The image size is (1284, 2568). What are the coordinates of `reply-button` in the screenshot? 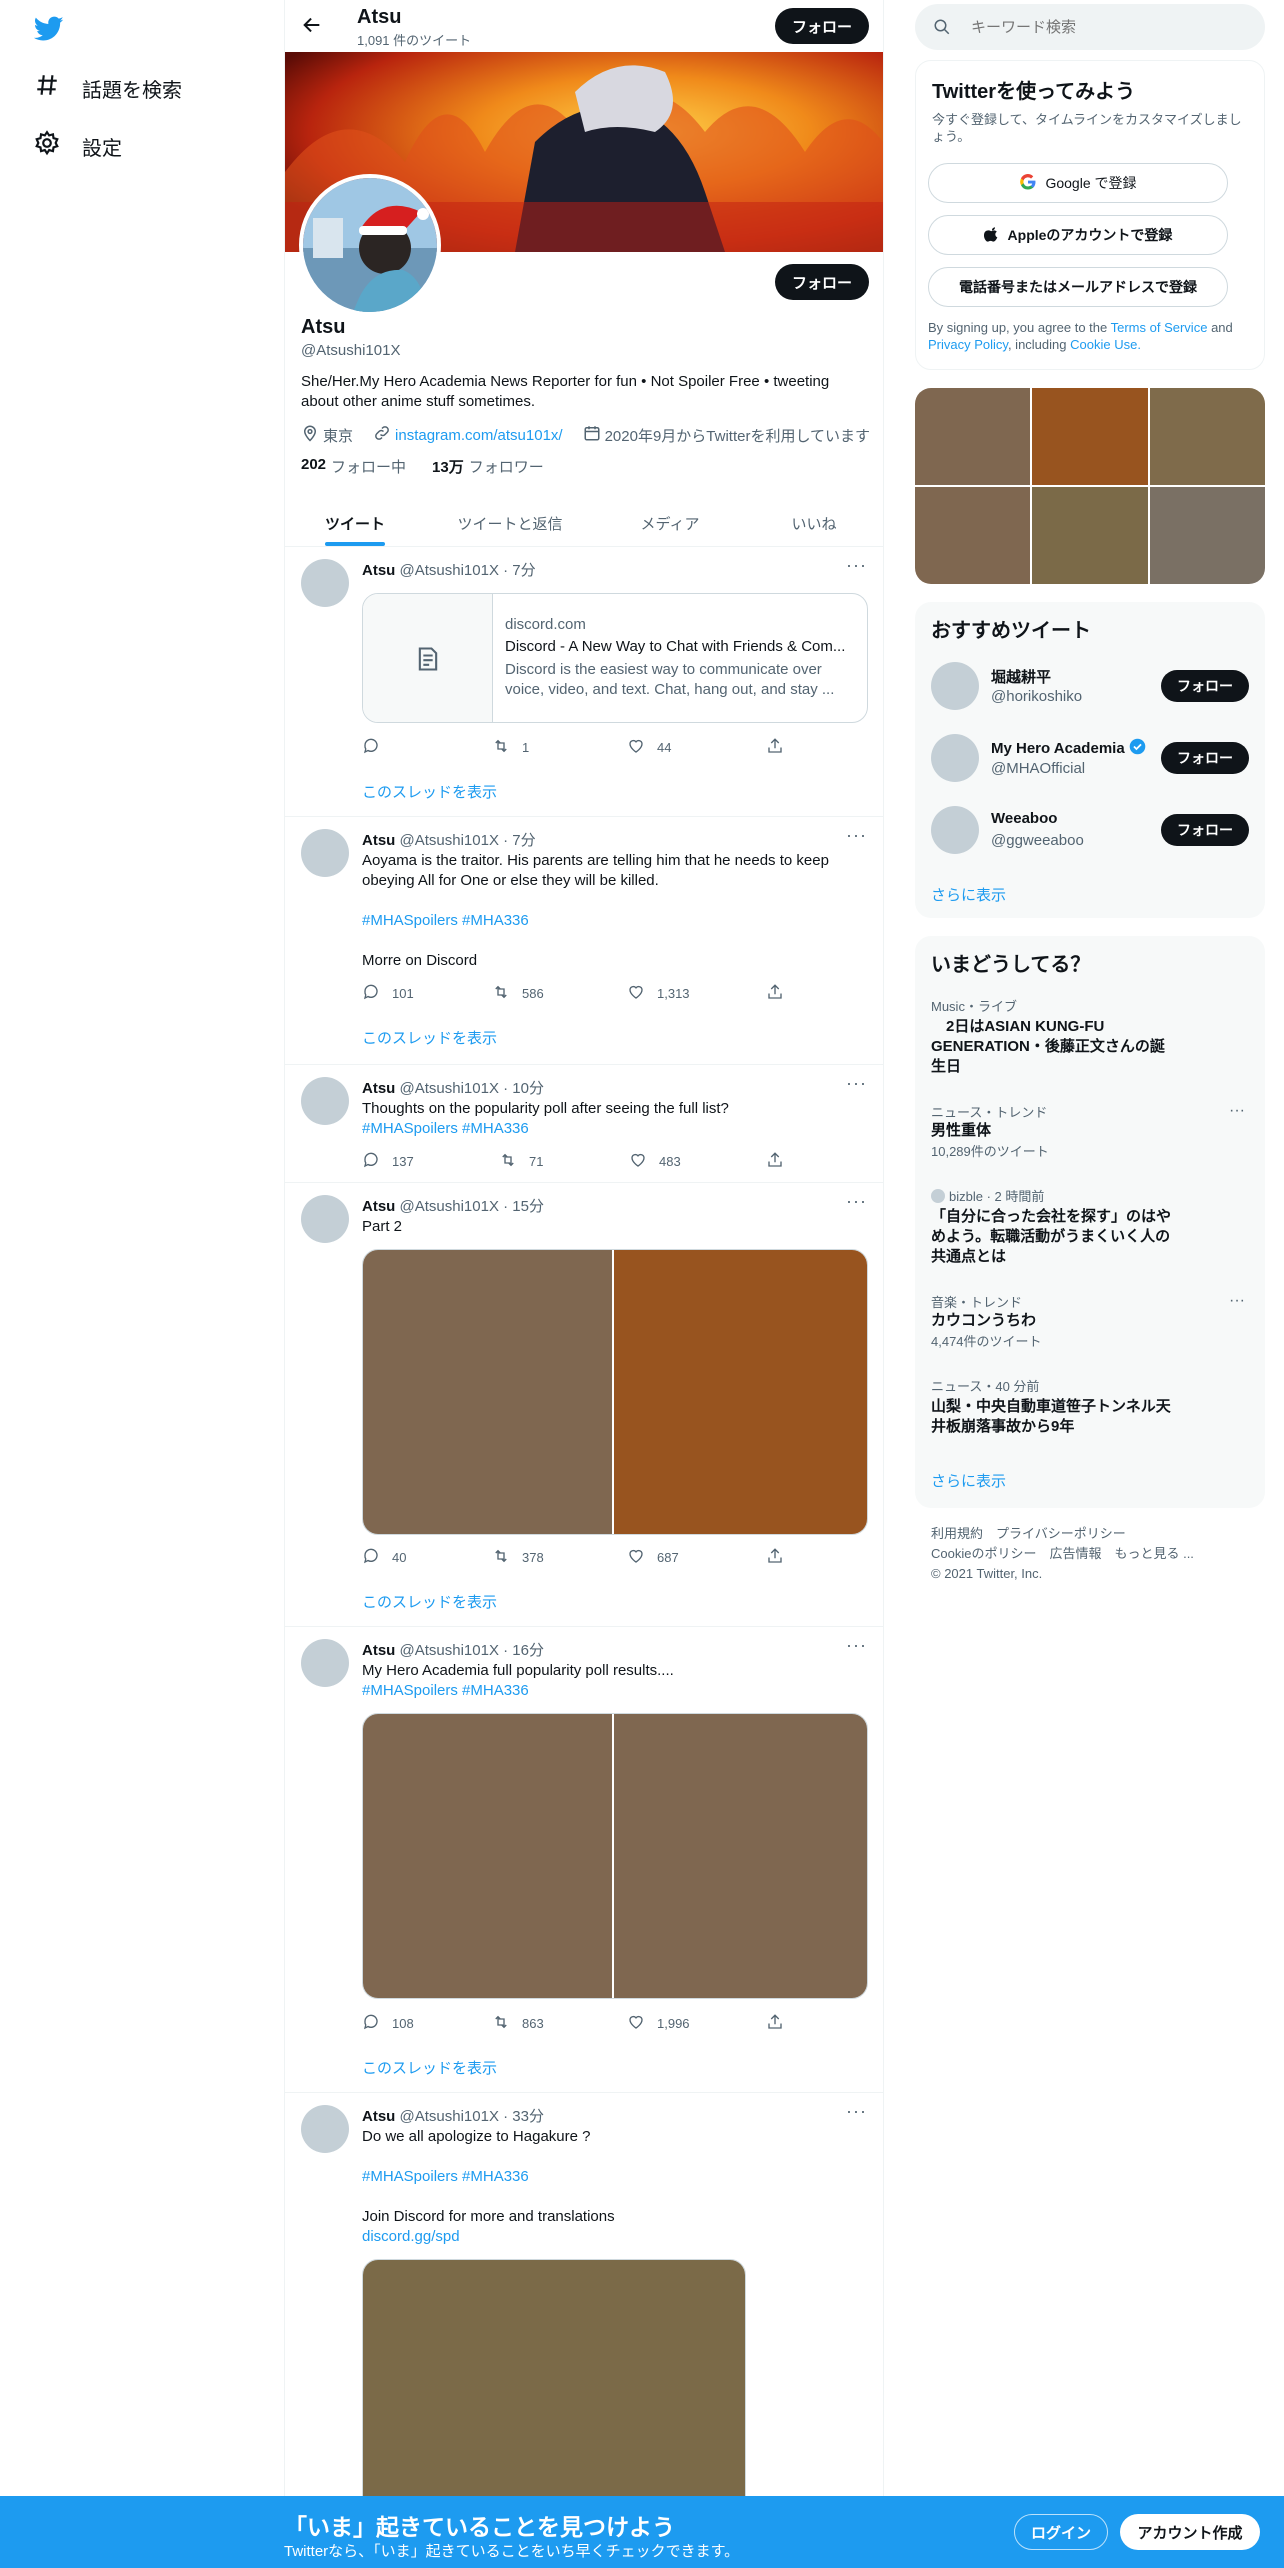 It's located at (377, 747).